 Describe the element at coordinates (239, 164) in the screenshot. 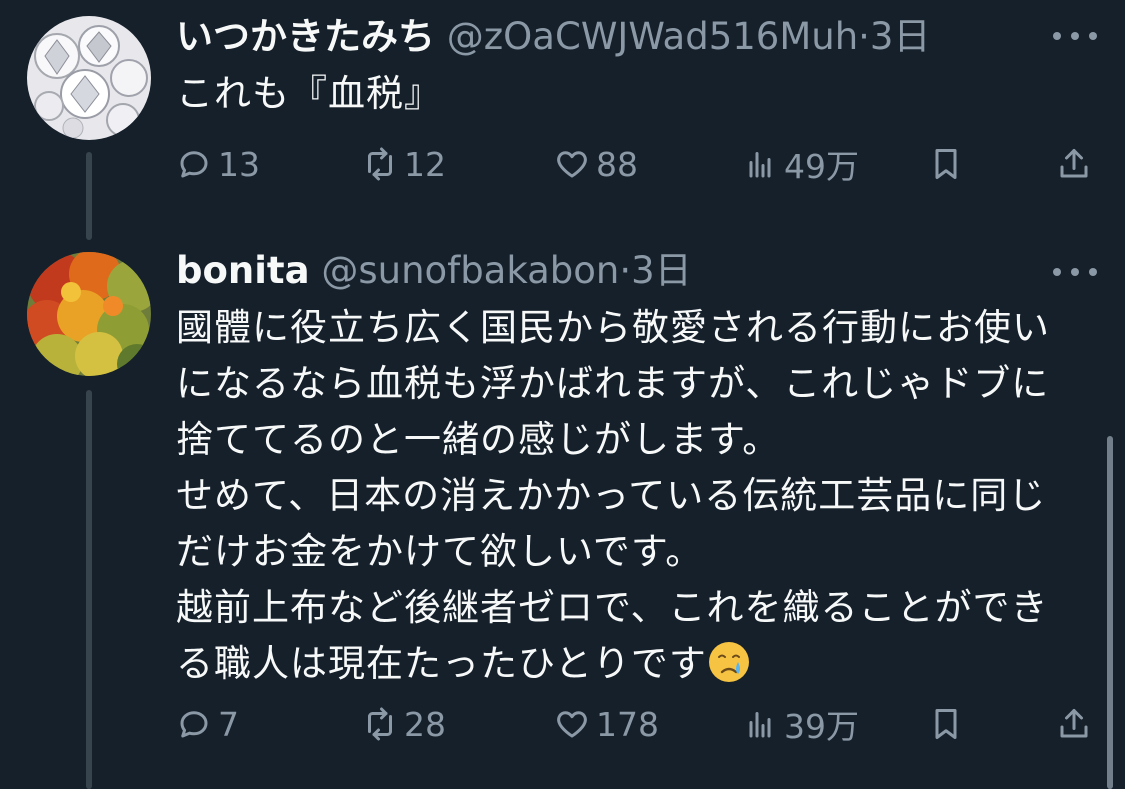

I see `reply-count: 13` at that location.